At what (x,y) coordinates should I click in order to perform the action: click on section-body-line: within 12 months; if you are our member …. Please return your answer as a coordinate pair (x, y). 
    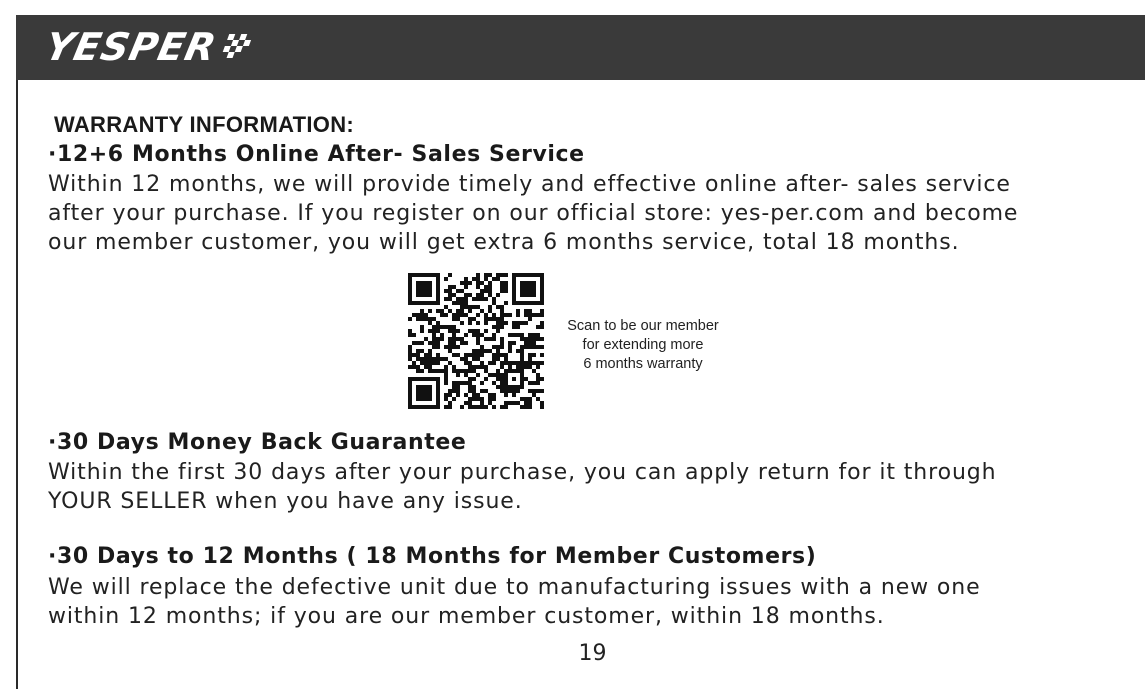
    Looking at the image, I should click on (466, 616).